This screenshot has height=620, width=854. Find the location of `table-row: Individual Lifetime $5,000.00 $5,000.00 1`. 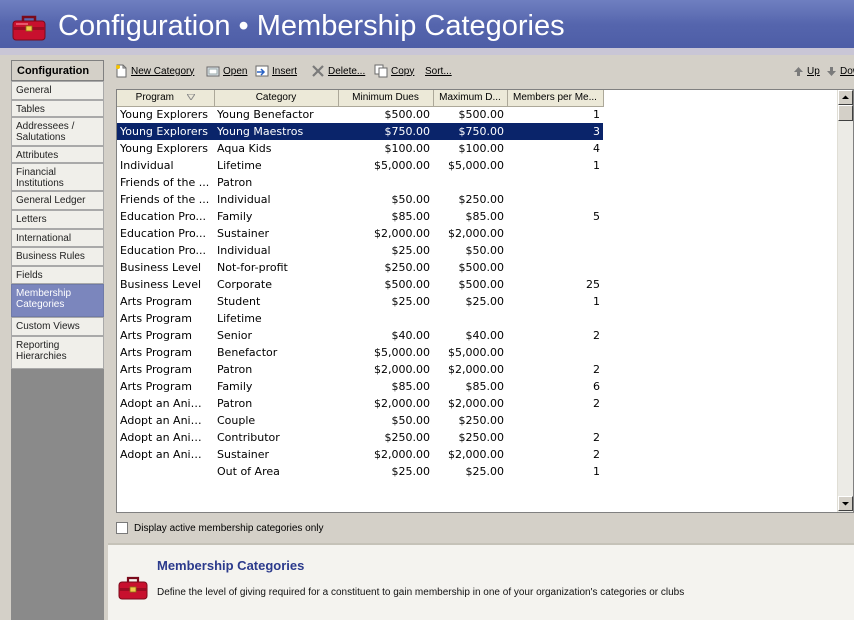

table-row: Individual Lifetime $5,000.00 $5,000.00 1 is located at coordinates (360, 165).